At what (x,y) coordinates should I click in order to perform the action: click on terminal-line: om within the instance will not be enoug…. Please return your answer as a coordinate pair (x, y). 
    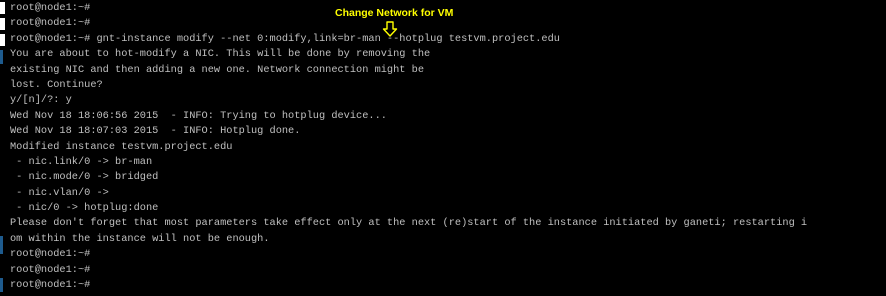
    Looking at the image, I should click on (140, 238).